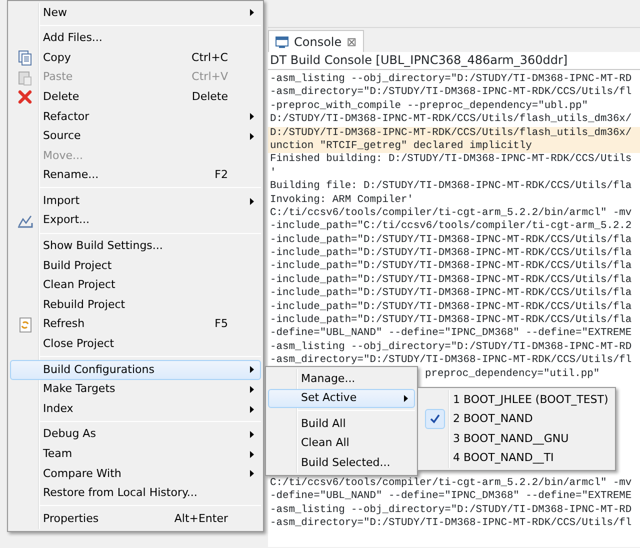 This screenshot has width=640, height=548. What do you see at coordinates (135, 266) in the screenshot?
I see `menu-item: Build Project` at bounding box center [135, 266].